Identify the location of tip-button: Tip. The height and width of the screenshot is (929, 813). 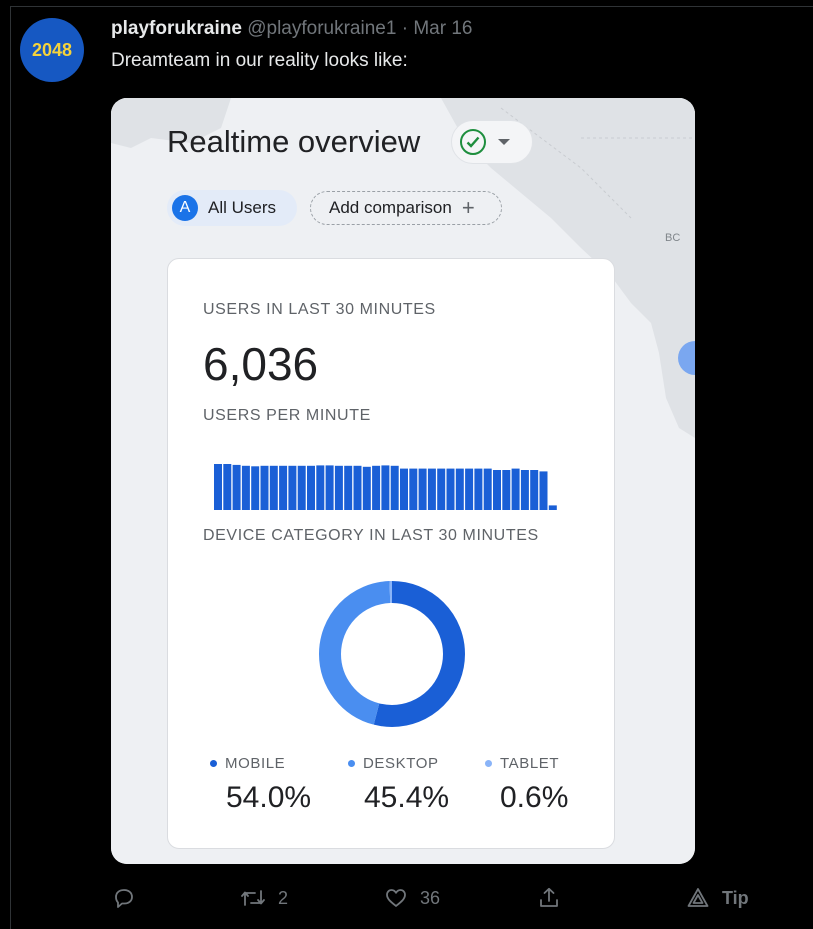
(717, 898).